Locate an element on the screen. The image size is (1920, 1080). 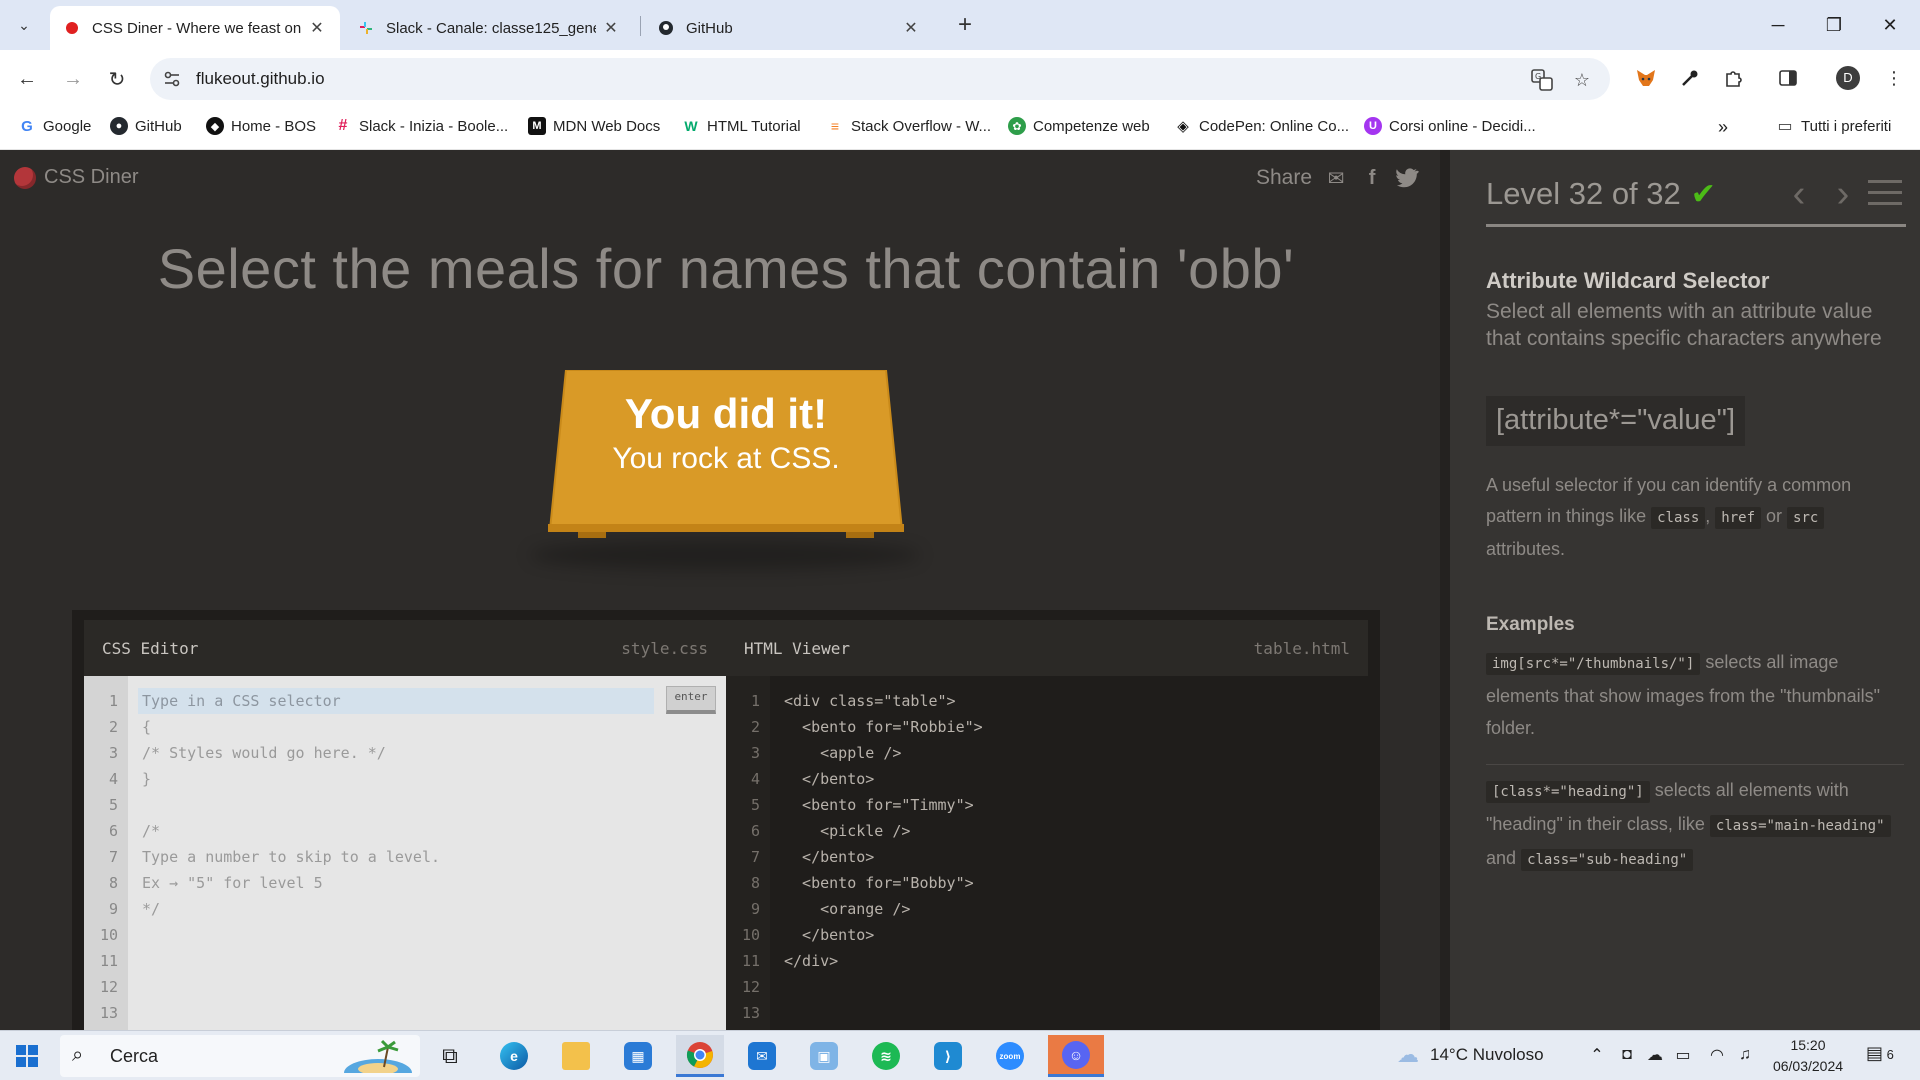
line-number: 2 is located at coordinates (113, 727).